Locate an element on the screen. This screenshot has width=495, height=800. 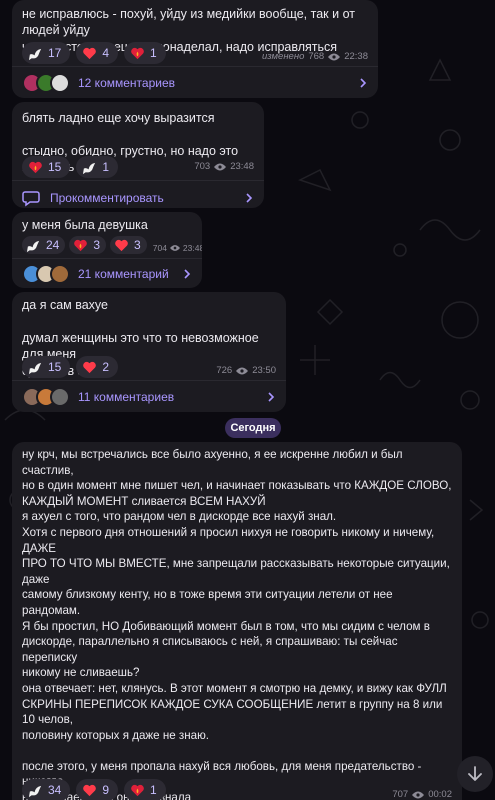
reaction-count: 4 is located at coordinates (106, 53).